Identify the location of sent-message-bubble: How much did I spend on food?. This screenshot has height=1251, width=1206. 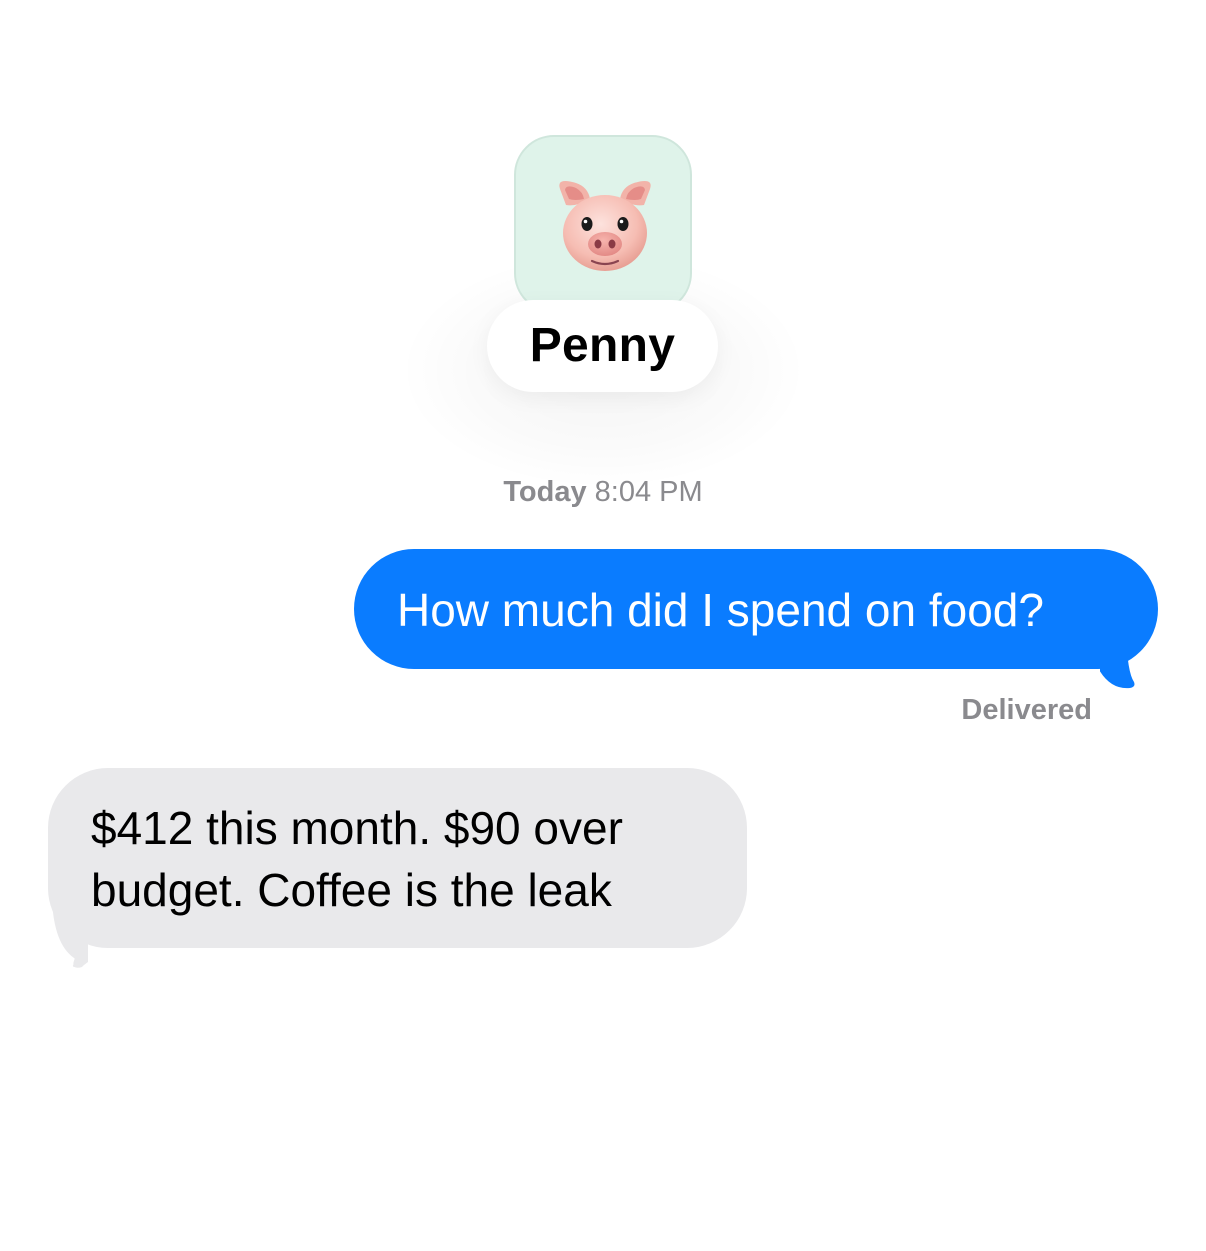
(756, 609).